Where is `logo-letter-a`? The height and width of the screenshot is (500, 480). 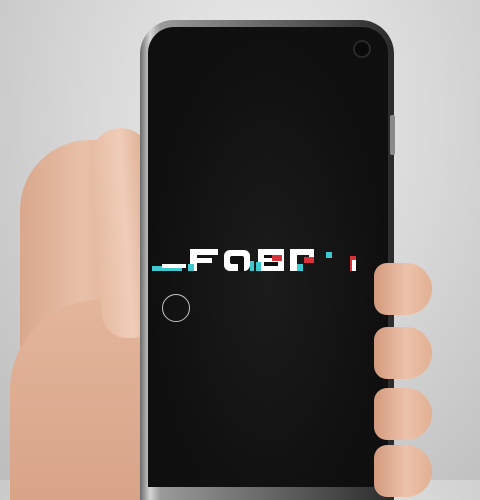 logo-letter-a is located at coordinates (239, 260).